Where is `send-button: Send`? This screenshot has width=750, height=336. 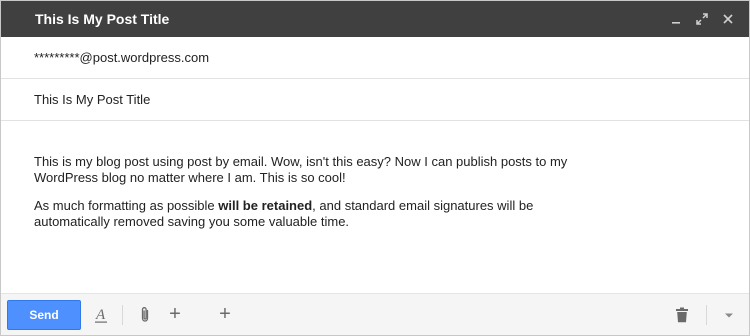 send-button: Send is located at coordinates (44, 314).